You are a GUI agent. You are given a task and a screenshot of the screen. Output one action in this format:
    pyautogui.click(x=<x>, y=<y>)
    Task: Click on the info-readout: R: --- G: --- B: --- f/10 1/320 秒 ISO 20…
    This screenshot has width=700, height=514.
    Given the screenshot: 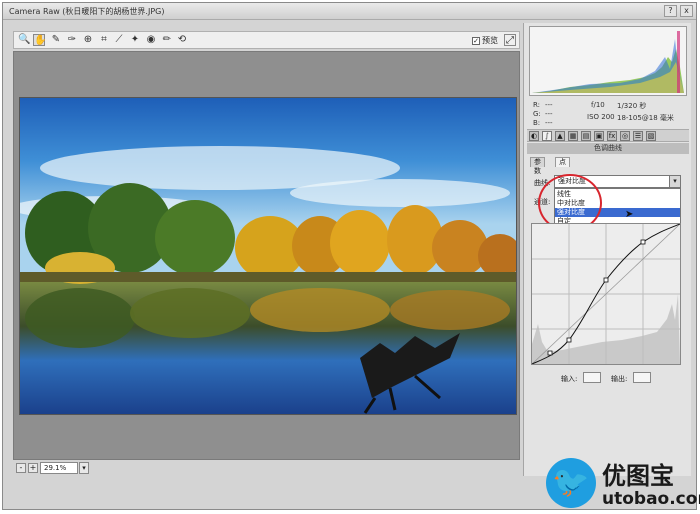 What is the action you would take?
    pyautogui.click(x=608, y=115)
    